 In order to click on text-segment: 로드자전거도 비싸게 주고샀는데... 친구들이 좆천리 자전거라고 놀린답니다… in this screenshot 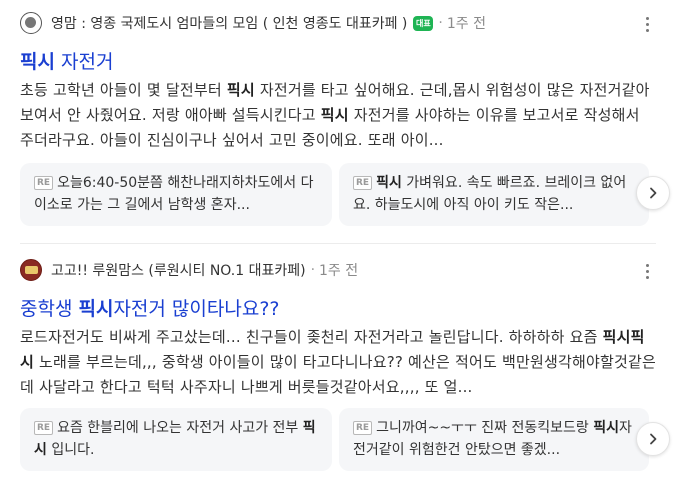, I will do `click(311, 337)`.